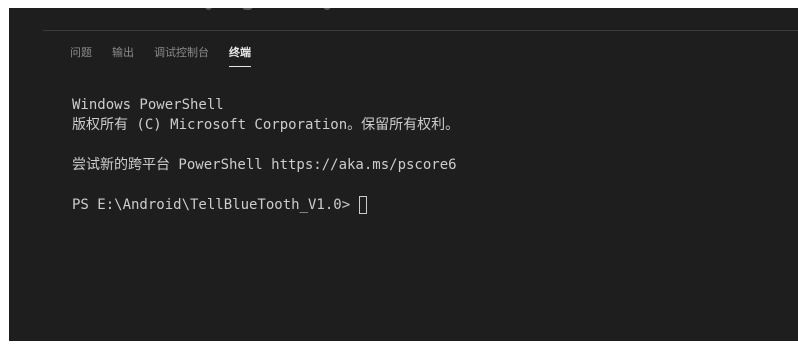 Image resolution: width=798 pixels, height=349 pixels. I want to click on panel-tab-bar: 问题 输出 调试控制台 终端, so click(160, 62).